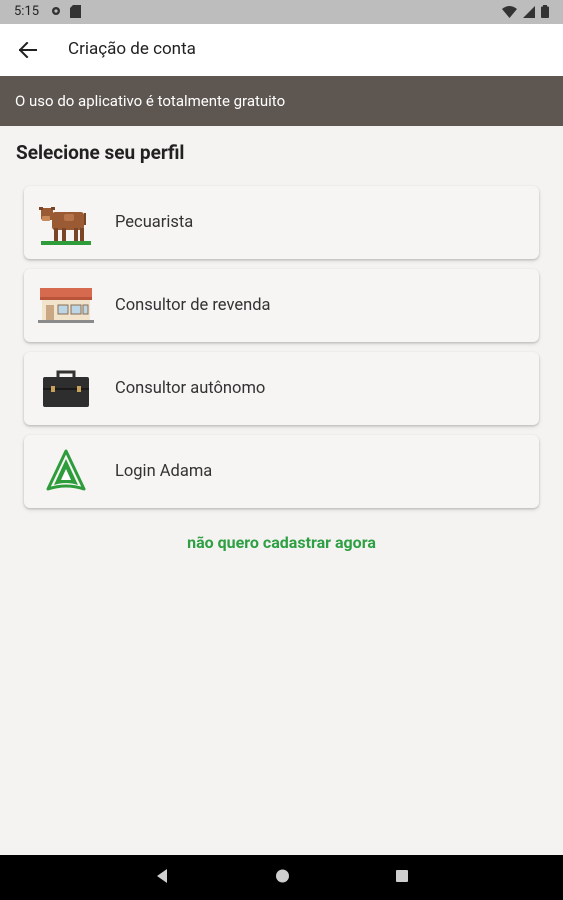 This screenshot has width=563, height=900. Describe the element at coordinates (75, 11) in the screenshot. I see `sd-card-icon` at that location.